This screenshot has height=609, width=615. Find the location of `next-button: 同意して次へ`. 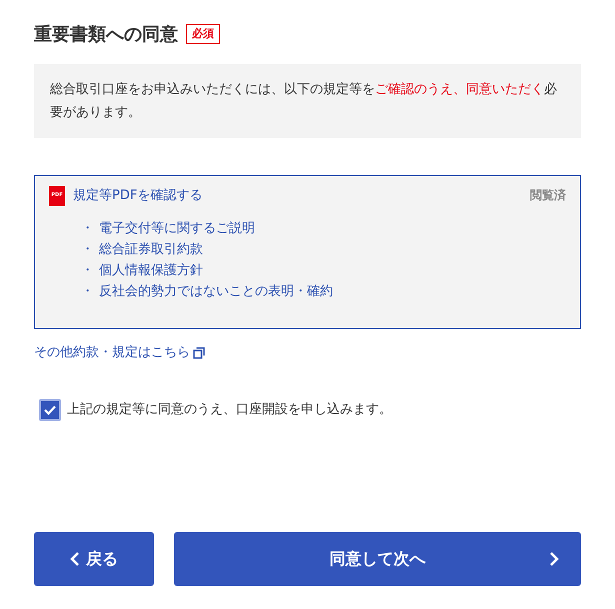

next-button: 同意して次へ is located at coordinates (377, 559).